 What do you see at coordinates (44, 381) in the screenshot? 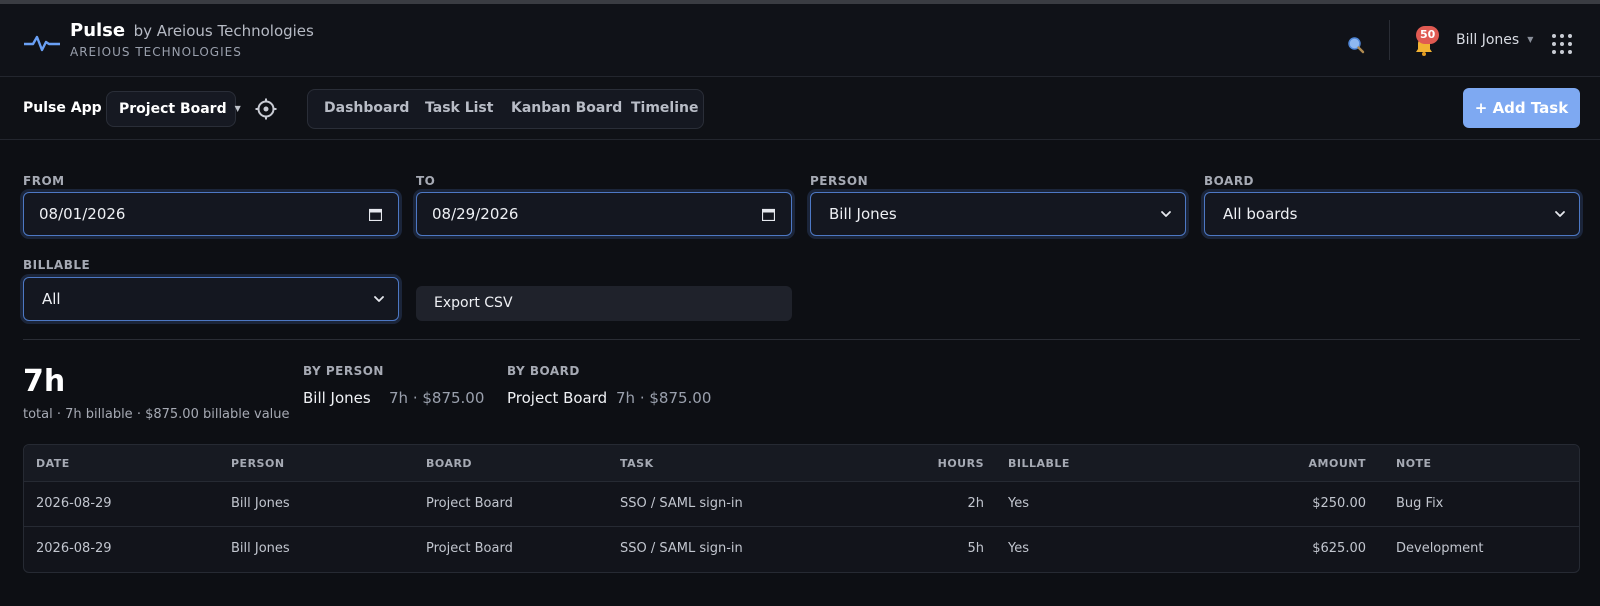
I see `total-hours: 7h` at bounding box center [44, 381].